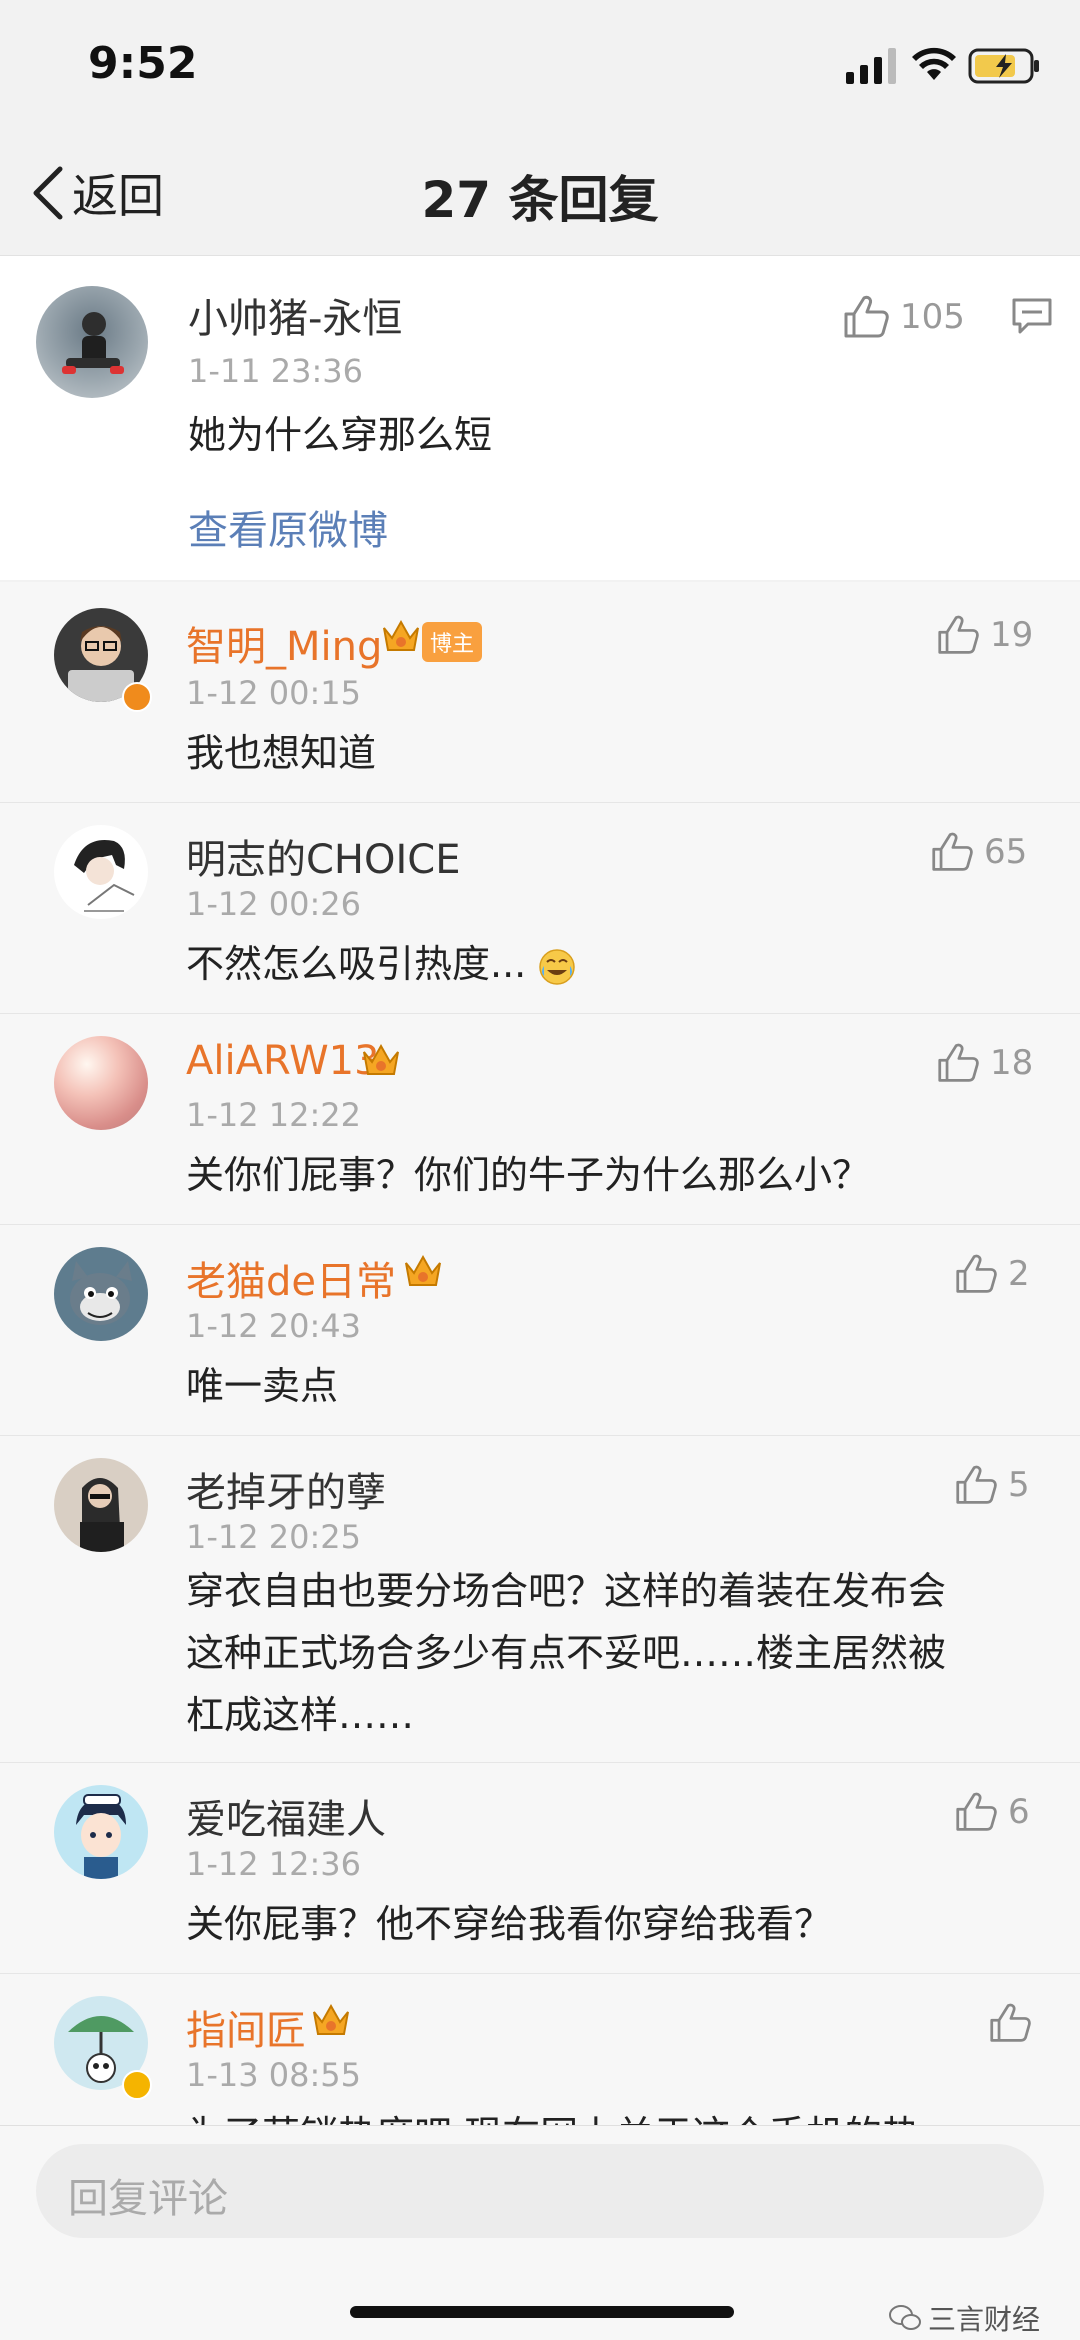  What do you see at coordinates (101, 1836) in the screenshot?
I see `anime-person-image` at bounding box center [101, 1836].